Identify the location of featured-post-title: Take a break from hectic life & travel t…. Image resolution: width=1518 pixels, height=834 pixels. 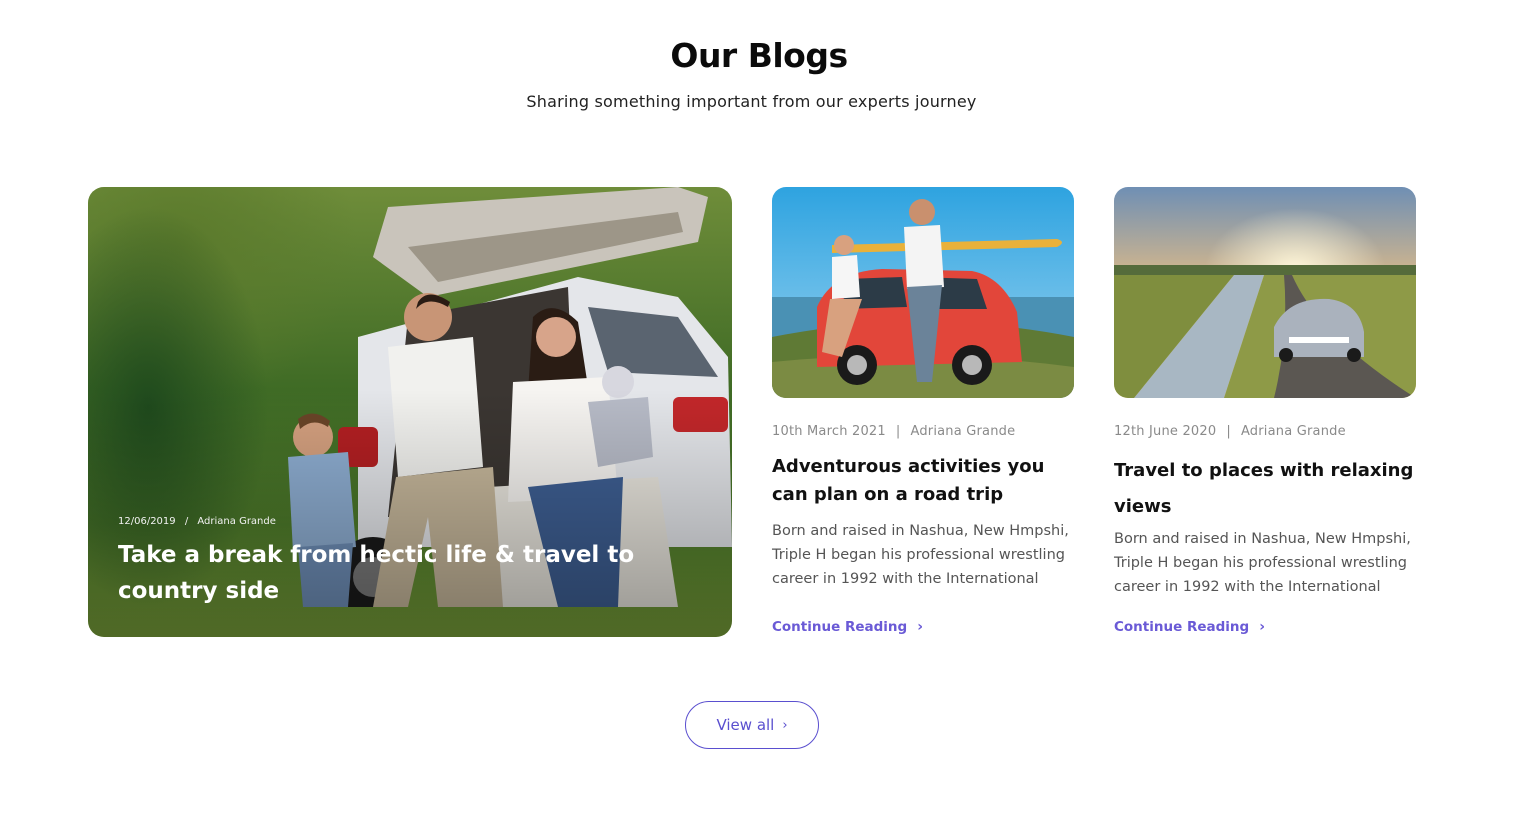
(388, 573).